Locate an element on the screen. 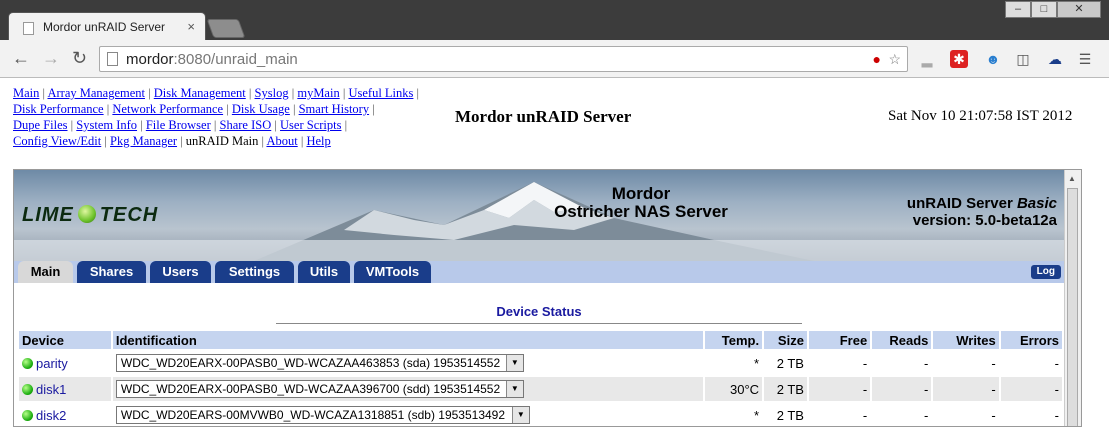 This screenshot has height=427, width=1109. url-path: :8080/unraid_main is located at coordinates (235, 59).